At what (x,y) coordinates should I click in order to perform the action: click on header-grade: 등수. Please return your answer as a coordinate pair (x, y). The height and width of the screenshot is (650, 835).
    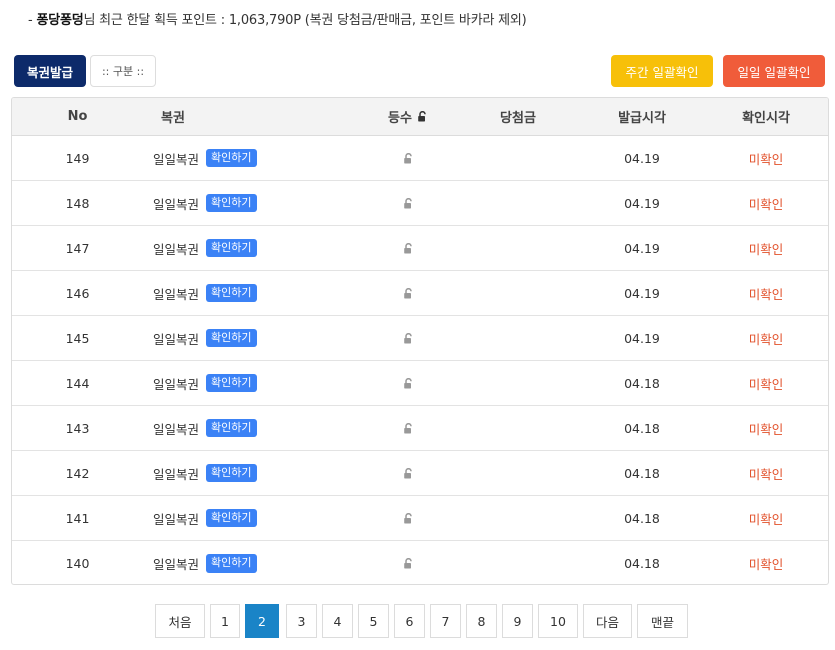
    Looking at the image, I should click on (408, 116).